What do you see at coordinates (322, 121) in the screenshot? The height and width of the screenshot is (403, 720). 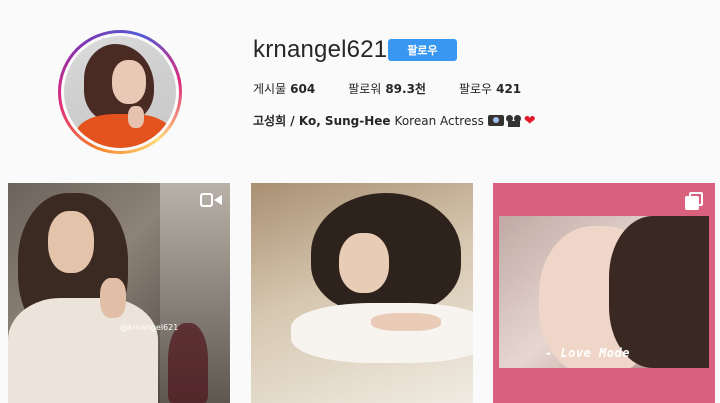 I see `bio-name: 고성희 / Ko, Sung-Hee` at bounding box center [322, 121].